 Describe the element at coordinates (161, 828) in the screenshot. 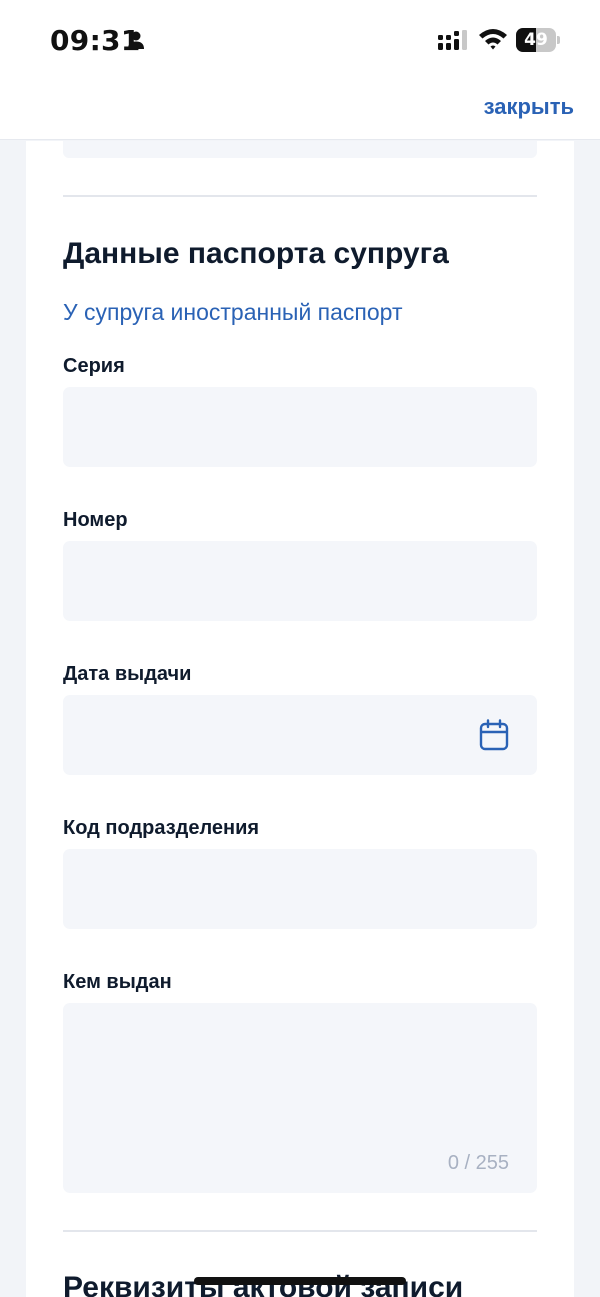

I see `division-code-label: Код подразделения` at that location.